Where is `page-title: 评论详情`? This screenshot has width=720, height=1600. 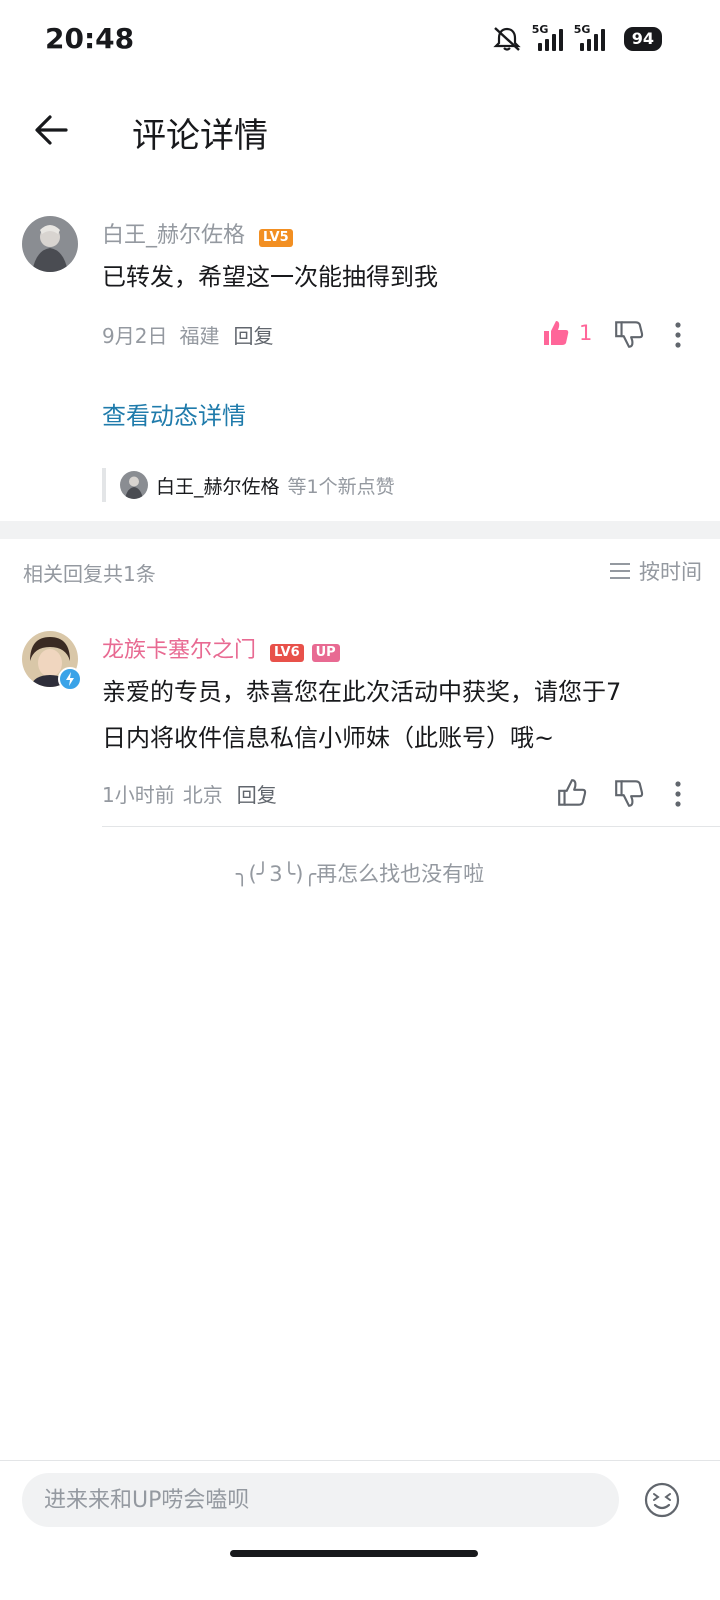
page-title: 评论详情 is located at coordinates (200, 136).